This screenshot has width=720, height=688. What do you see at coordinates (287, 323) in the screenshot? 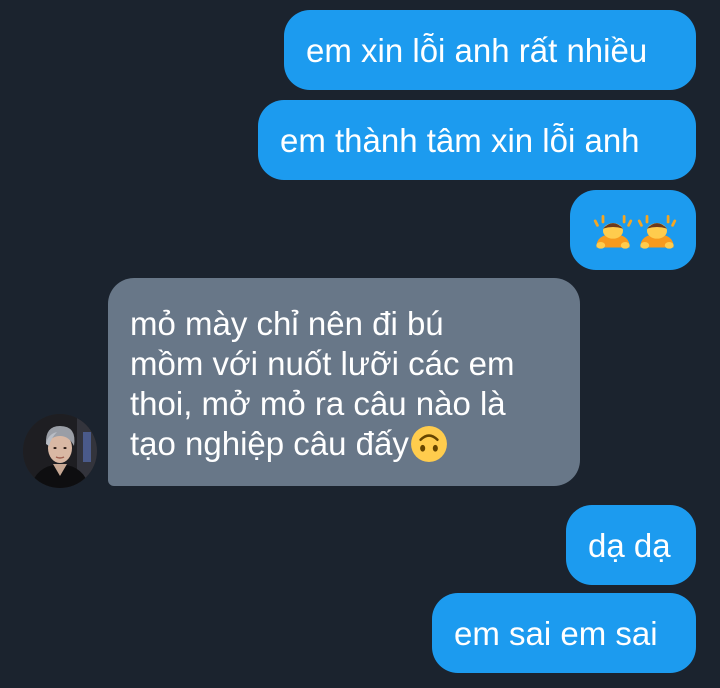
I see `message-text-line: mỏ mày chỉ nên đi bú` at bounding box center [287, 323].